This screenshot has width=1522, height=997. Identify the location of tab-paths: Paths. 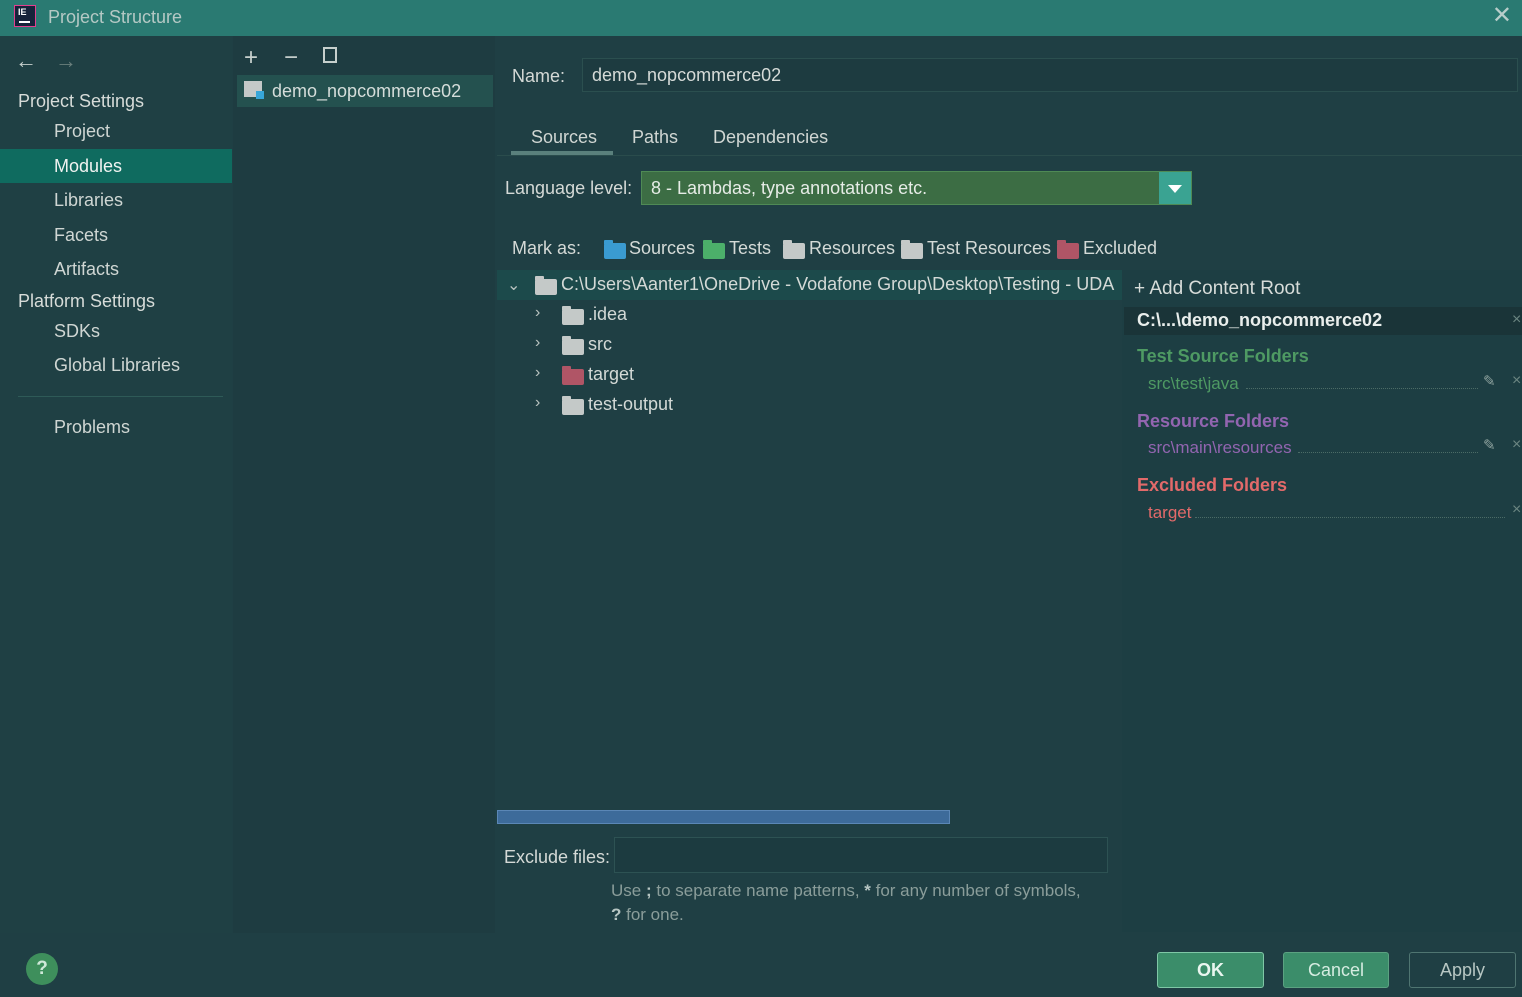
(655, 137).